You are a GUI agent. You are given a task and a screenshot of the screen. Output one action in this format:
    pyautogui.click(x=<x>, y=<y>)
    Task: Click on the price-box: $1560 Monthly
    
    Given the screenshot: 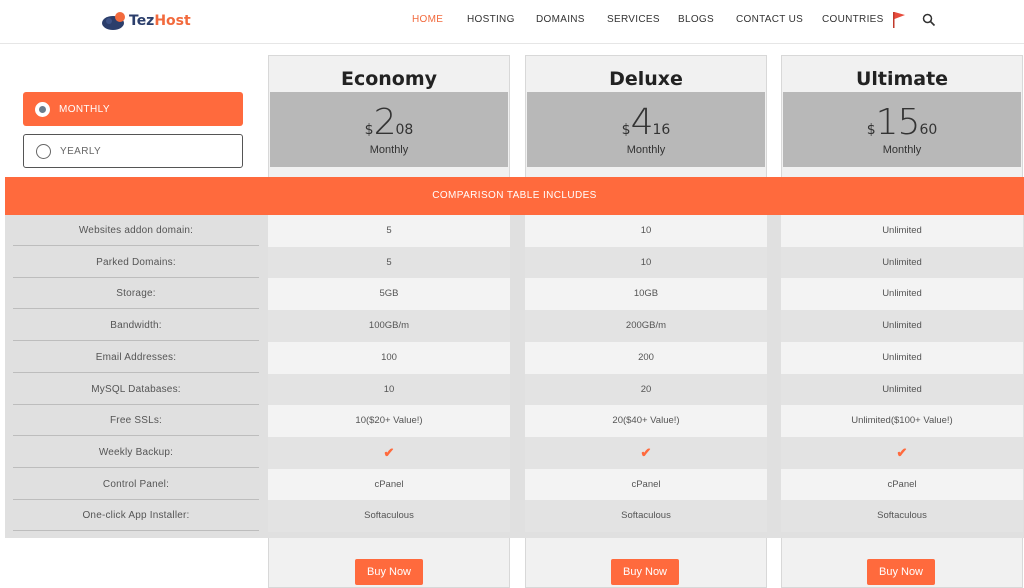 What is the action you would take?
    pyautogui.click(x=902, y=129)
    